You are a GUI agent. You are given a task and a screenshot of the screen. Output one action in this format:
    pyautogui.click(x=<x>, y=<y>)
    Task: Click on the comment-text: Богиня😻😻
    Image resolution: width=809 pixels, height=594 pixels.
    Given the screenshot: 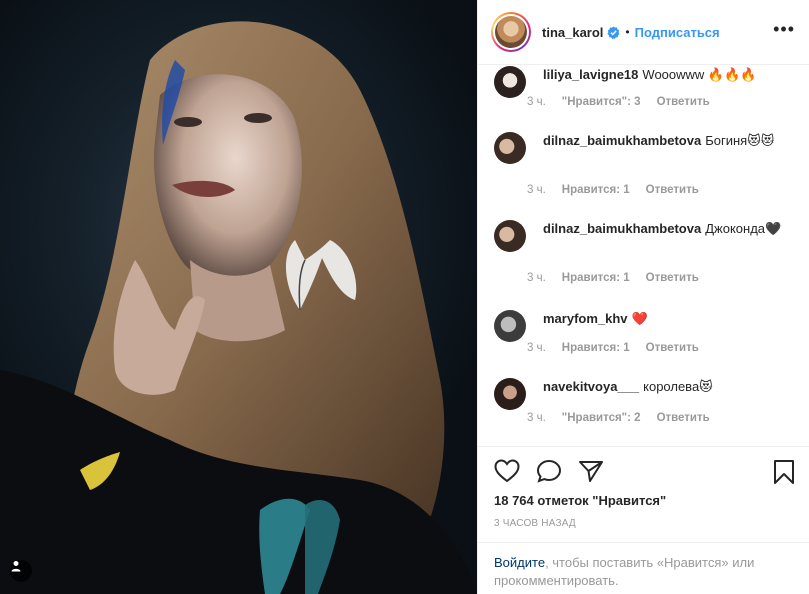 What is the action you would take?
    pyautogui.click(x=740, y=140)
    